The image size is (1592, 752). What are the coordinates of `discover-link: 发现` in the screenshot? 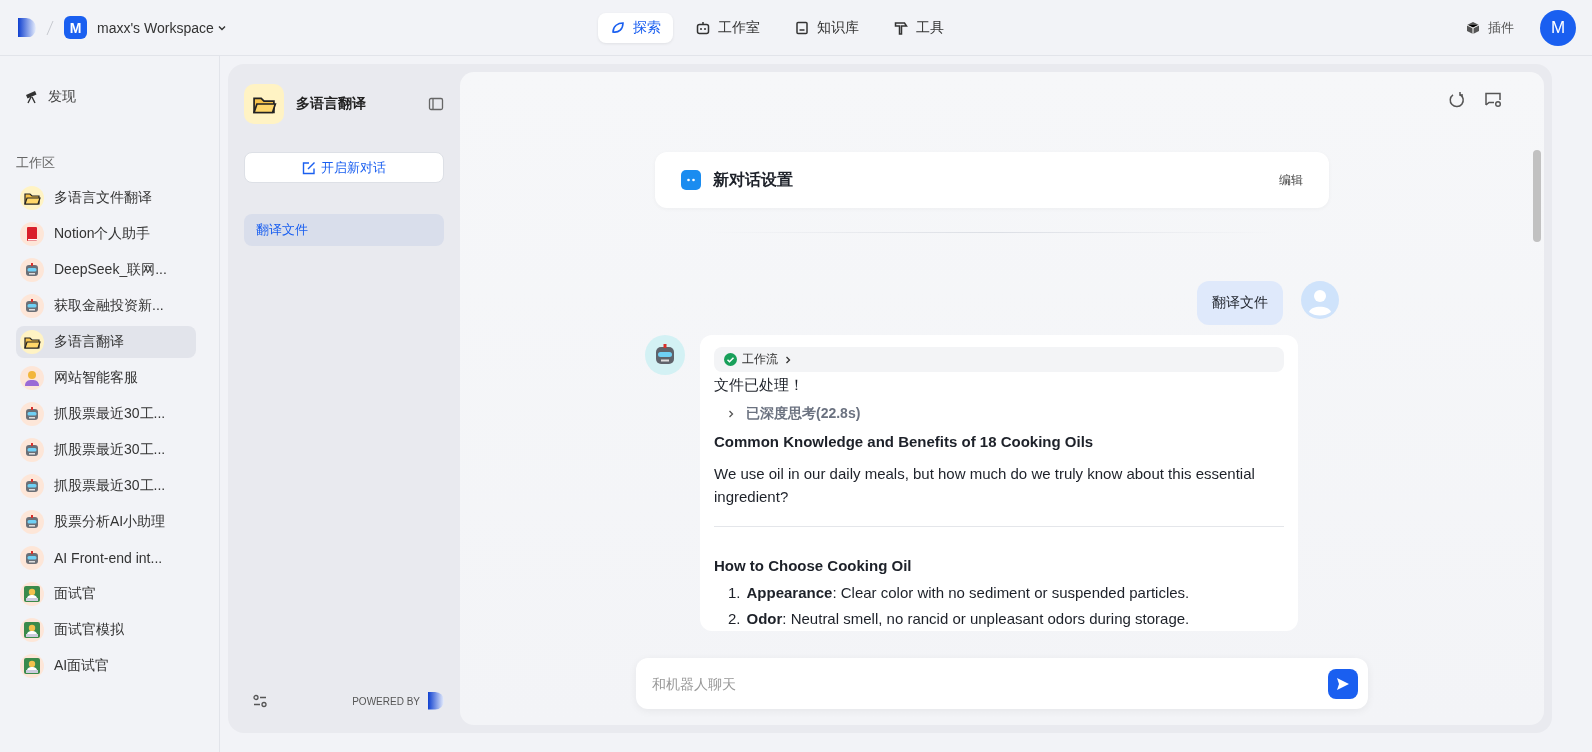 It's located at (106, 97).